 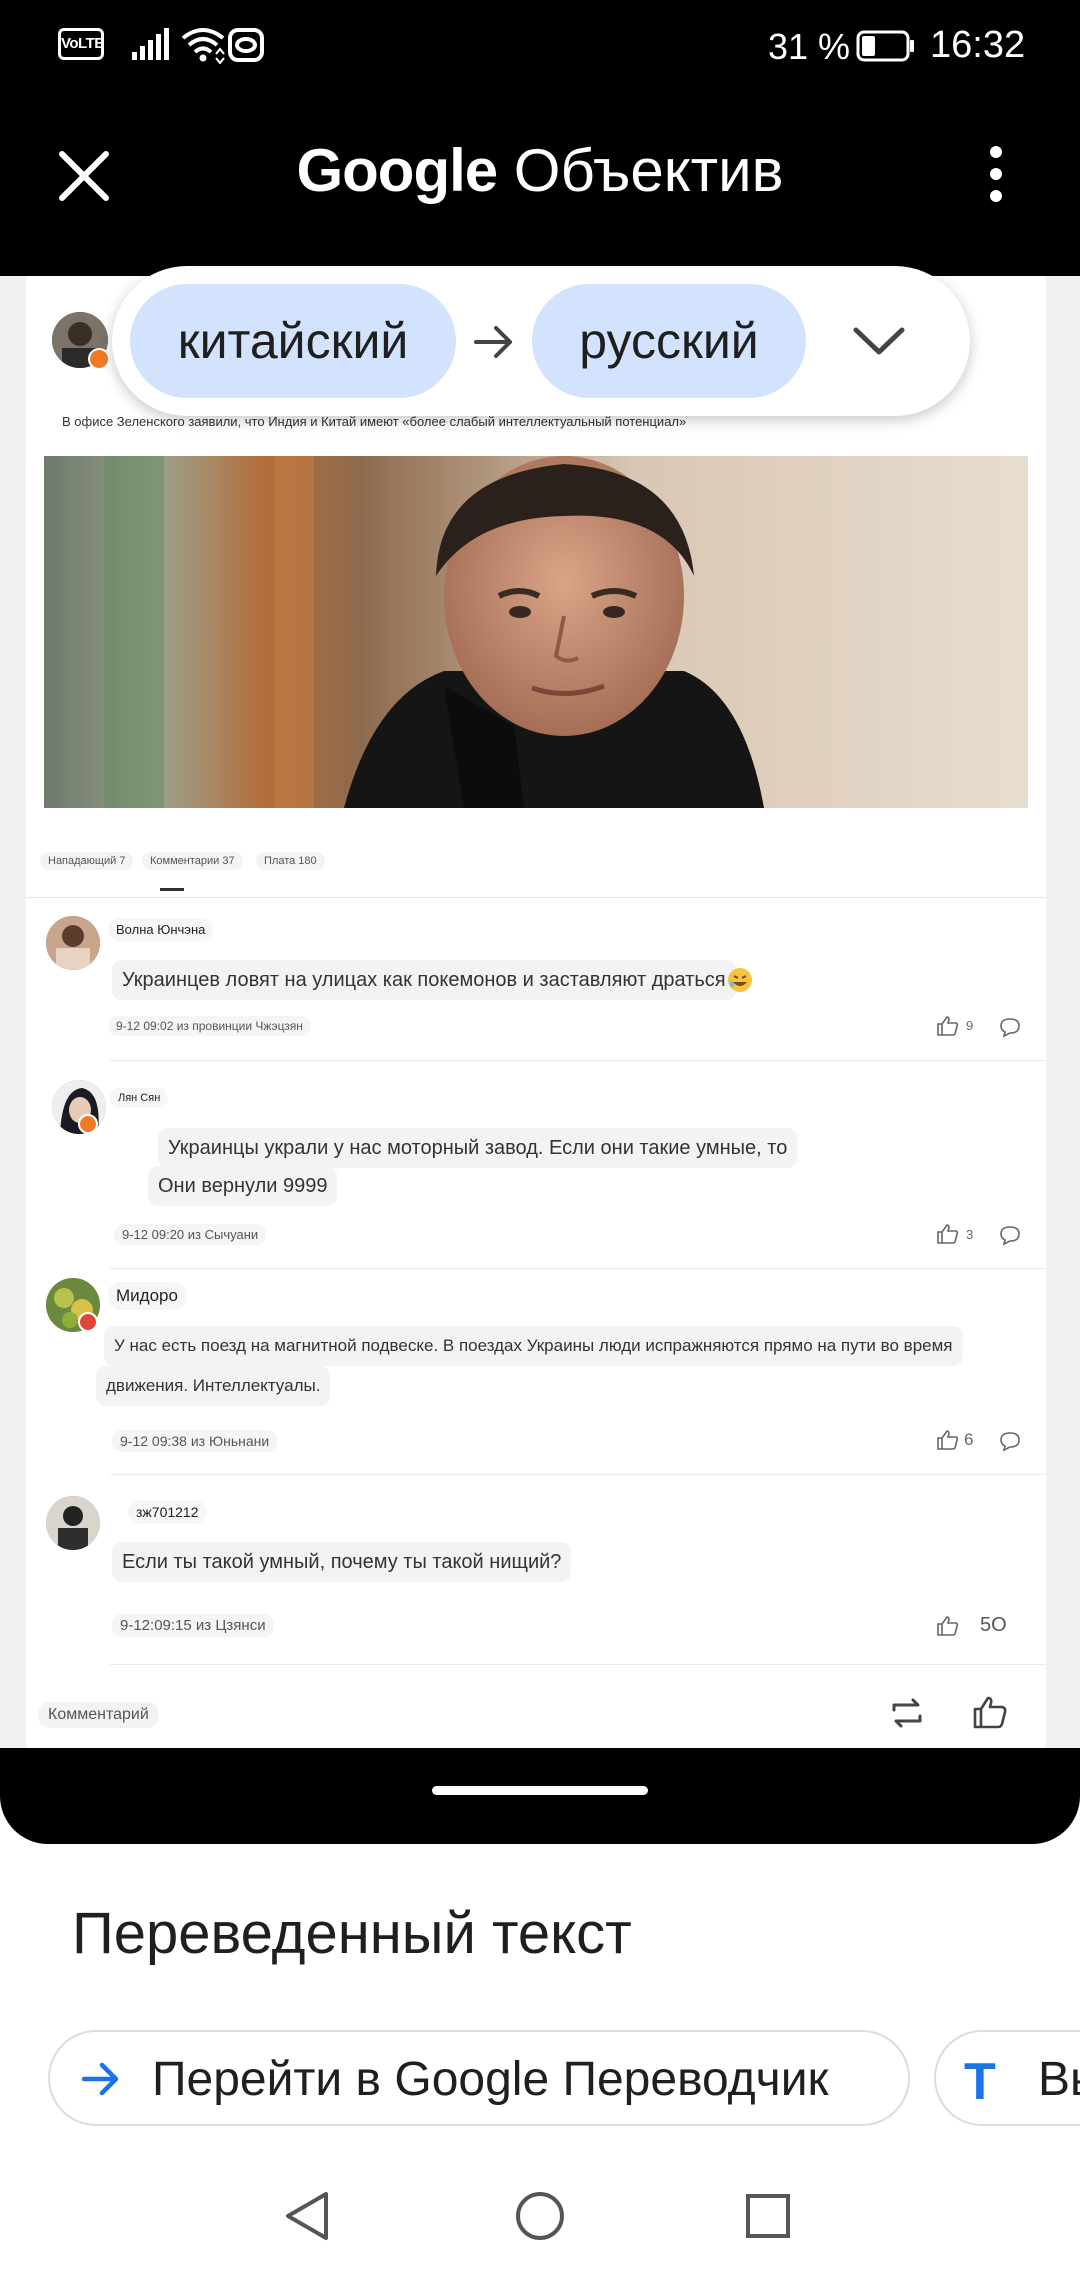 I want to click on app-title: Google Объектив, so click(x=540, y=170).